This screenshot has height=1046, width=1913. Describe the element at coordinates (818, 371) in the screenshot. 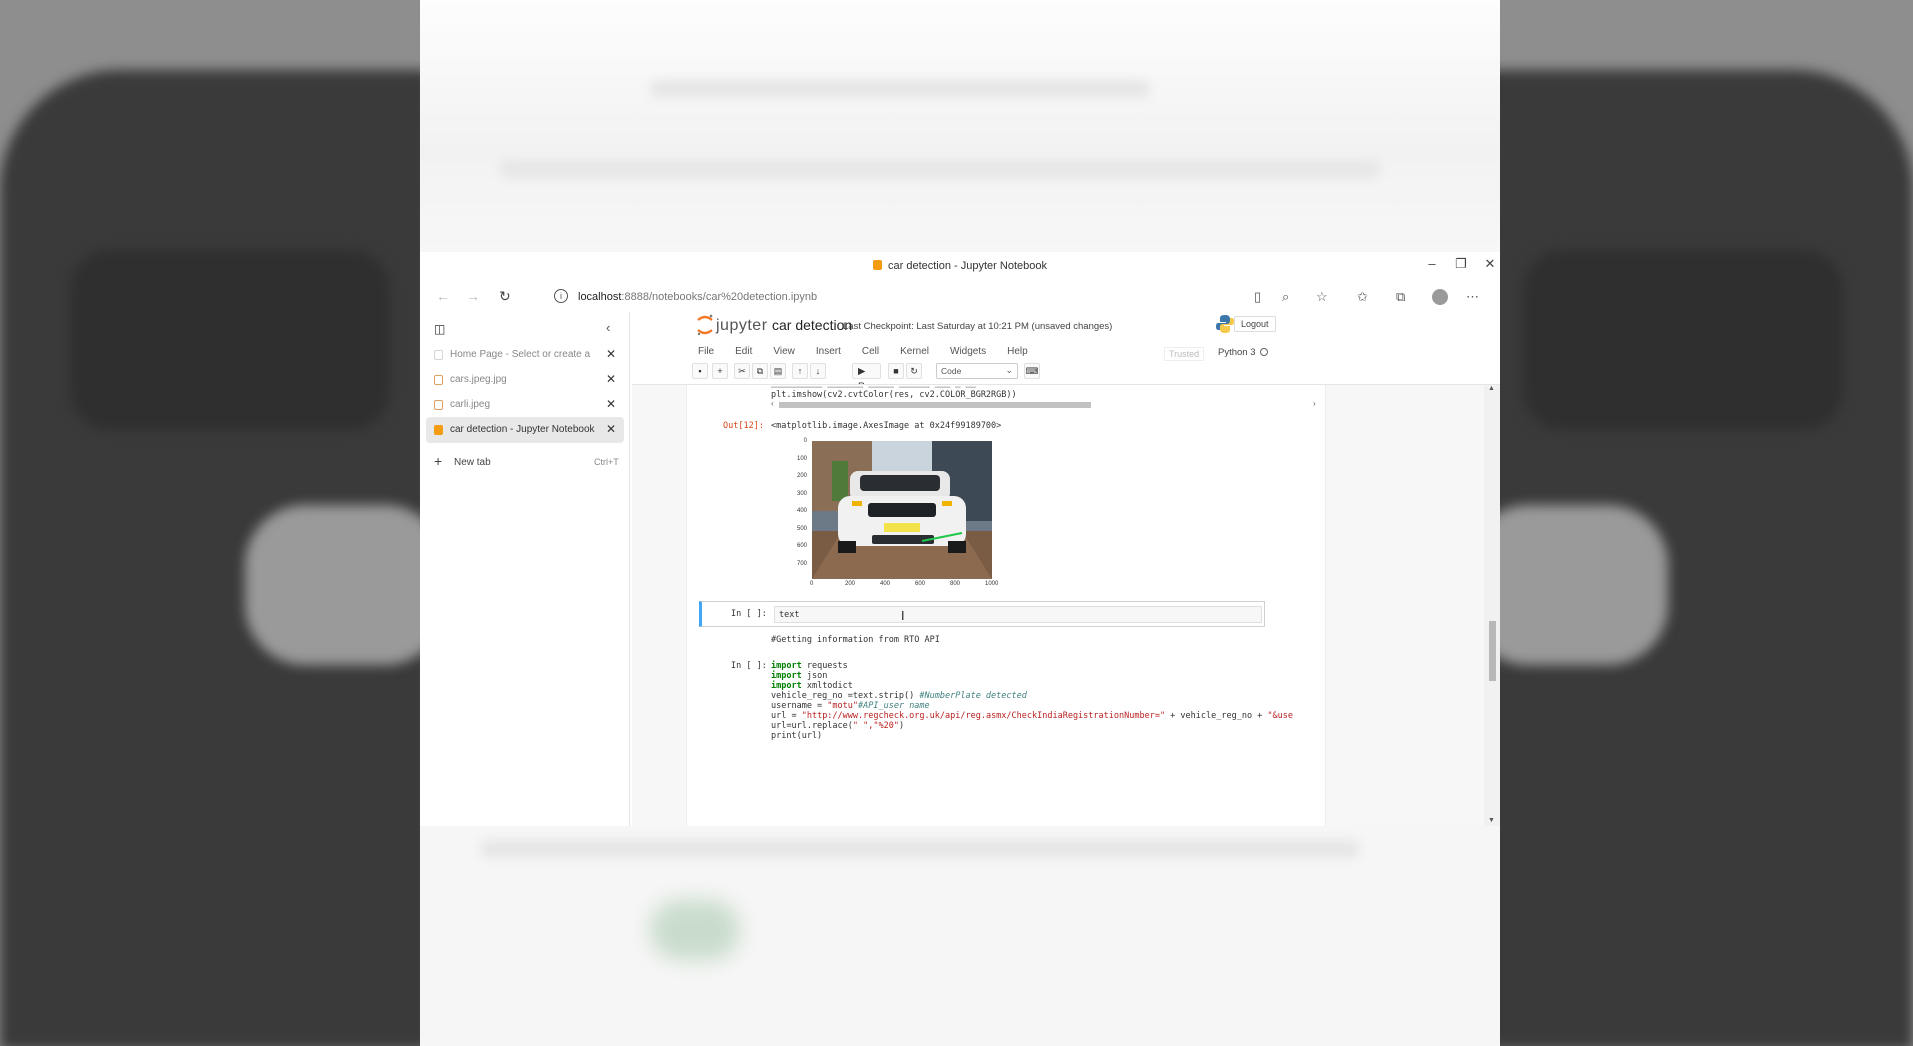

I see `move-down-icon: ↓` at that location.